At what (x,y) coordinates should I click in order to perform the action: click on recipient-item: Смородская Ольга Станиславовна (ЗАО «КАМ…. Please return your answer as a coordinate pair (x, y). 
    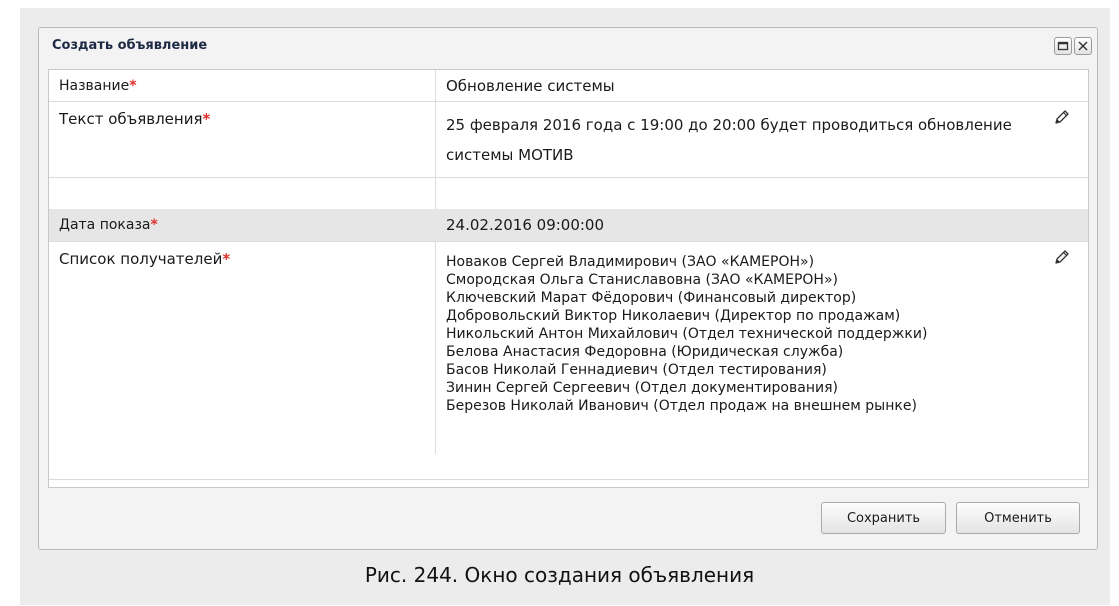
    Looking at the image, I should click on (642, 280).